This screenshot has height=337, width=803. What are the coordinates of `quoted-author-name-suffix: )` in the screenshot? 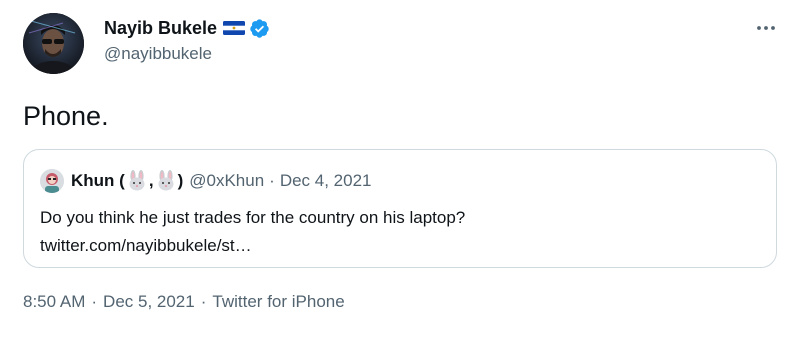 It's located at (180, 180).